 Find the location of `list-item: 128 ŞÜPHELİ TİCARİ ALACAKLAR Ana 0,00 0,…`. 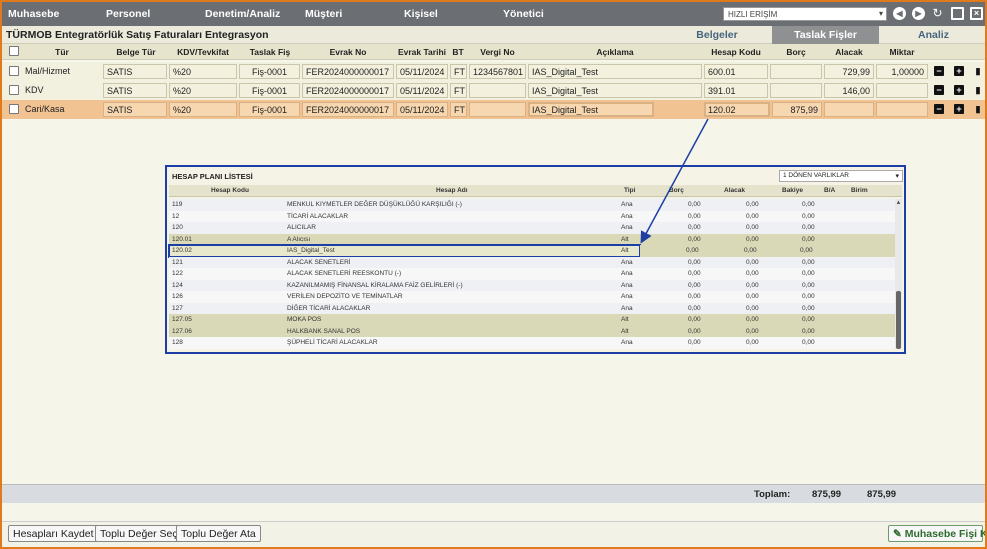

list-item: 128 ŞÜPHELİ TİCARİ ALACAKLAR Ana 0,00 0,… is located at coordinates (532, 343).